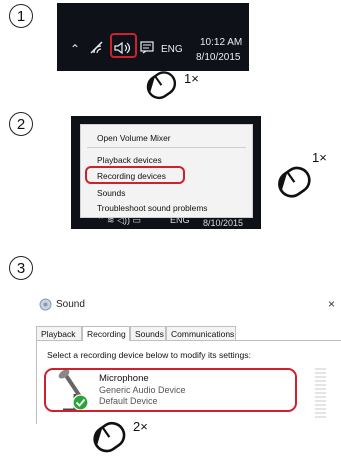  I want to click on click-count: 2×, so click(140, 426).